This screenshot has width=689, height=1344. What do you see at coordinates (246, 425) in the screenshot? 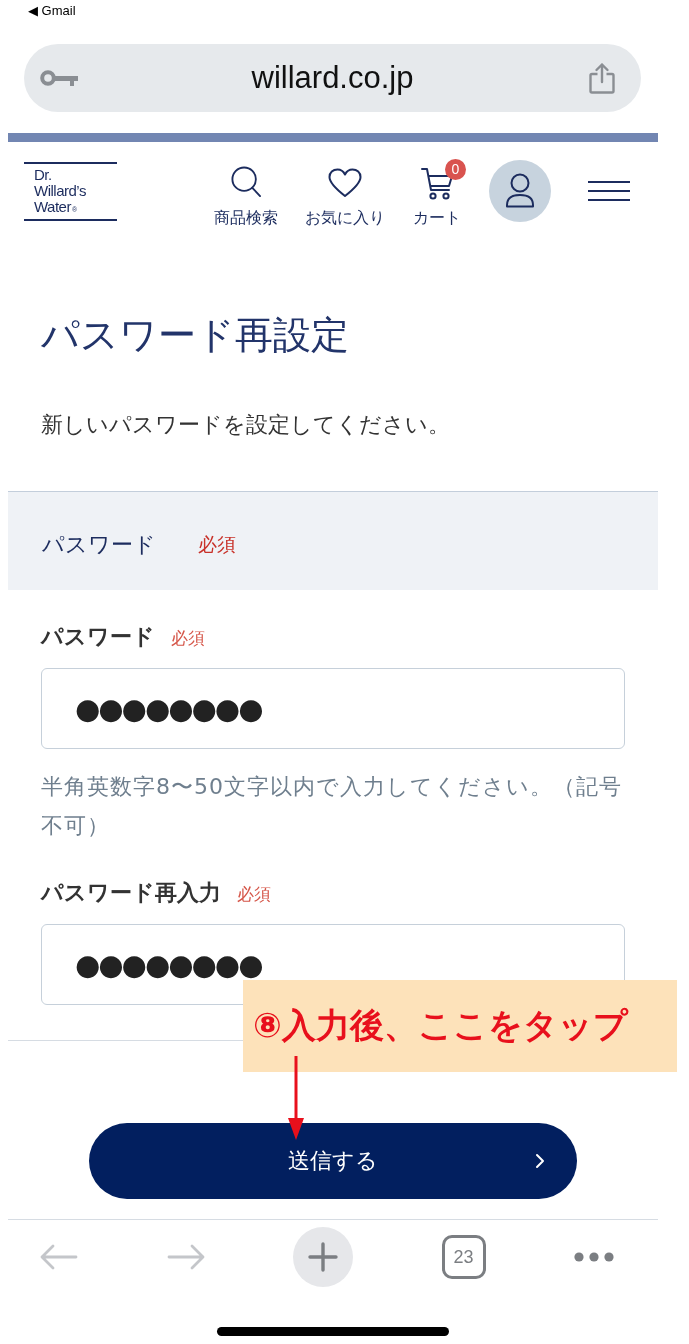
I see `intro-text: 新しいパスワードを設定してください。` at bounding box center [246, 425].